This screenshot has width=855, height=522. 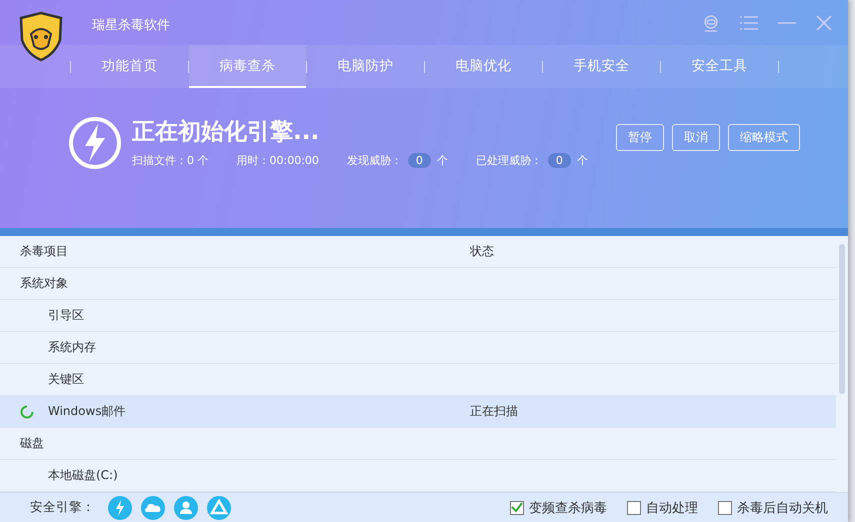 I want to click on handled-label: 已处理威胁：, so click(x=509, y=160).